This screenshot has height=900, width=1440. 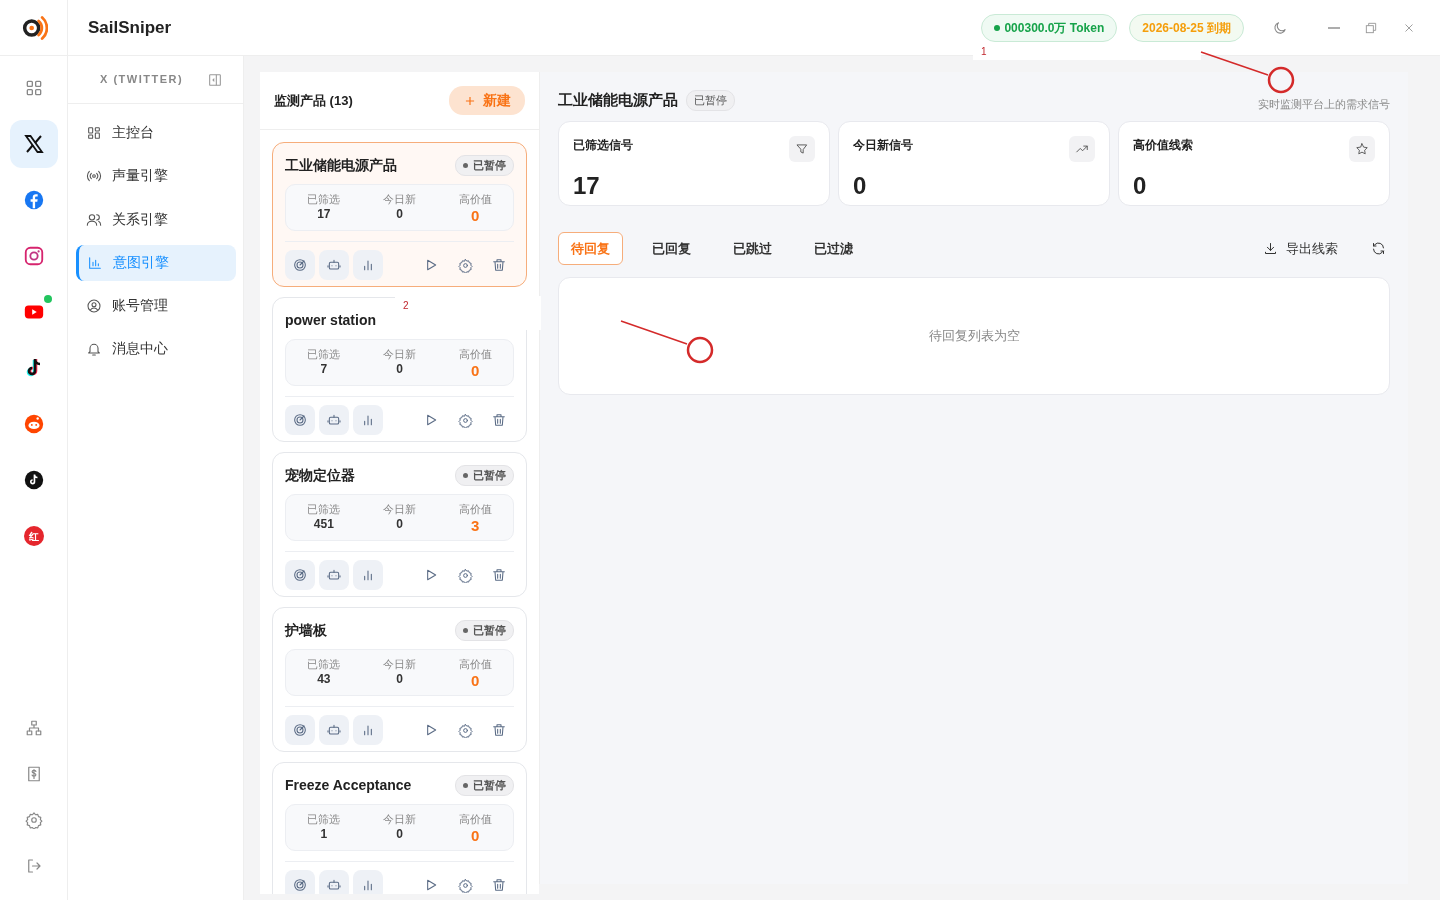 What do you see at coordinates (130, 27) in the screenshot?
I see `app-name: SailSniper` at bounding box center [130, 27].